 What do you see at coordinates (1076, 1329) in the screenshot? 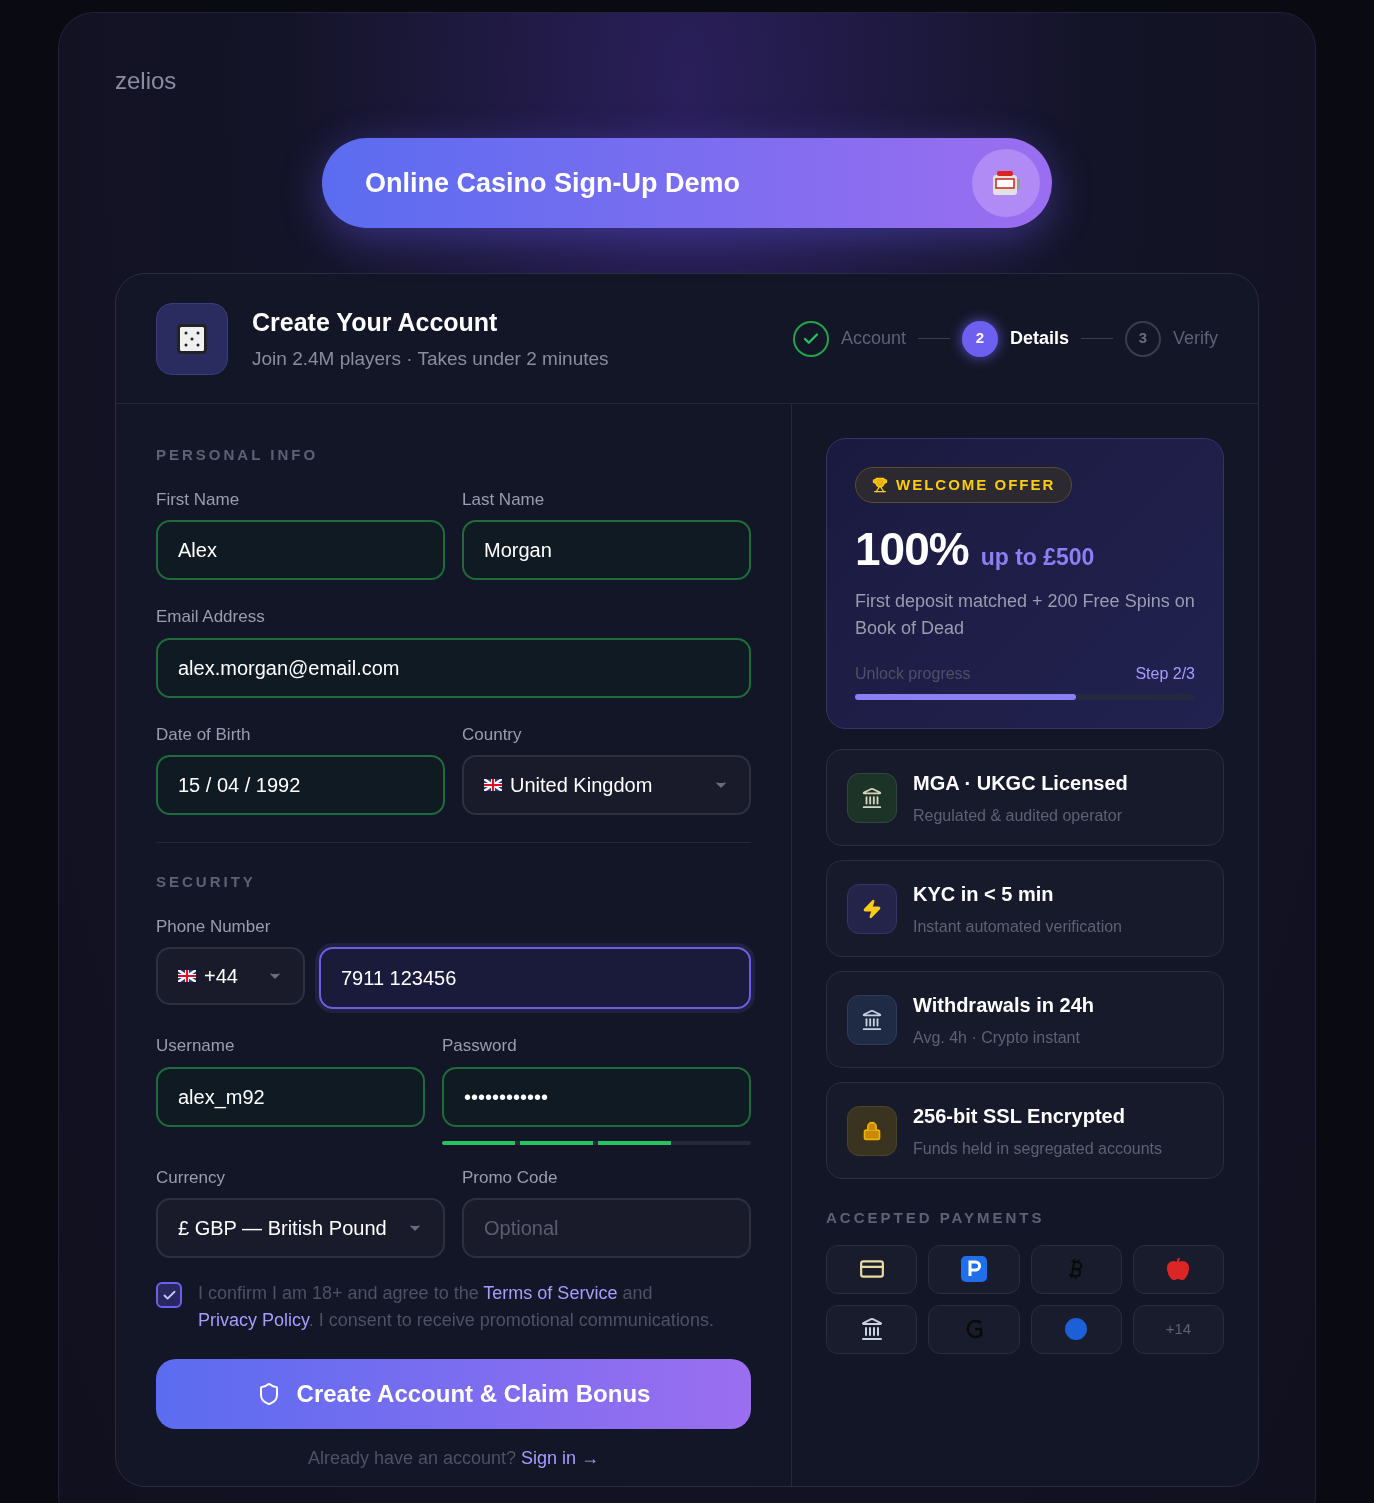
I see `circle-icon` at bounding box center [1076, 1329].